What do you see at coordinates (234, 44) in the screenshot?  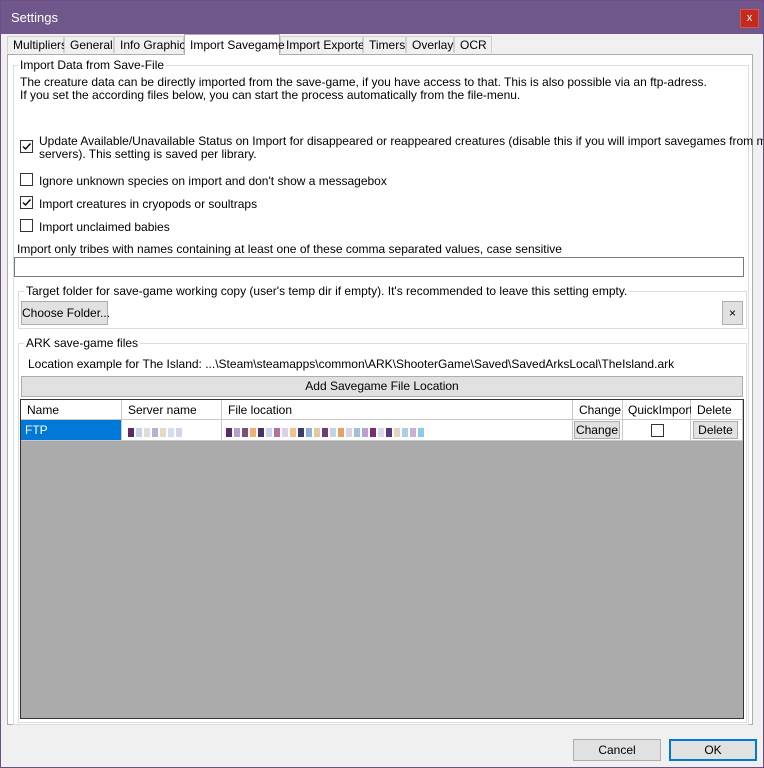 I see `tab-import-savegame: Import Savegame` at bounding box center [234, 44].